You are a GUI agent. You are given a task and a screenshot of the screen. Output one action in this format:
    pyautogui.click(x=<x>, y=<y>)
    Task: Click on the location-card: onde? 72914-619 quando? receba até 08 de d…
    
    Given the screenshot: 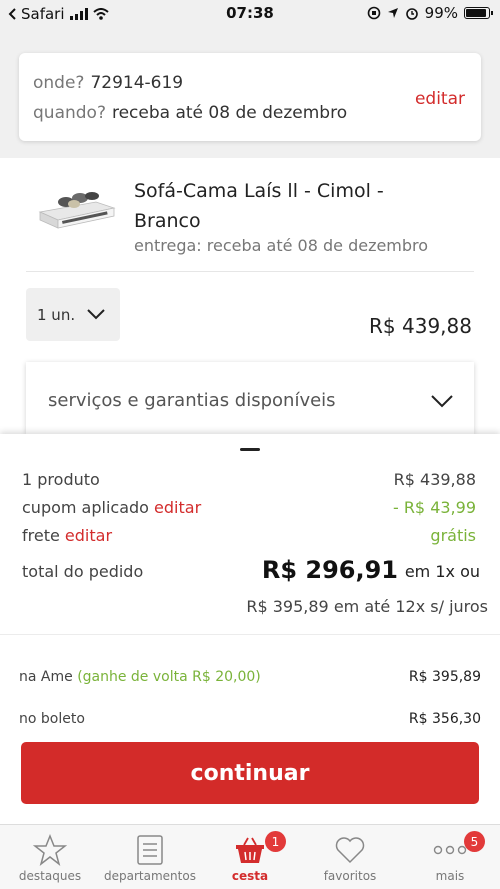 What is the action you would take?
    pyautogui.click(x=250, y=97)
    